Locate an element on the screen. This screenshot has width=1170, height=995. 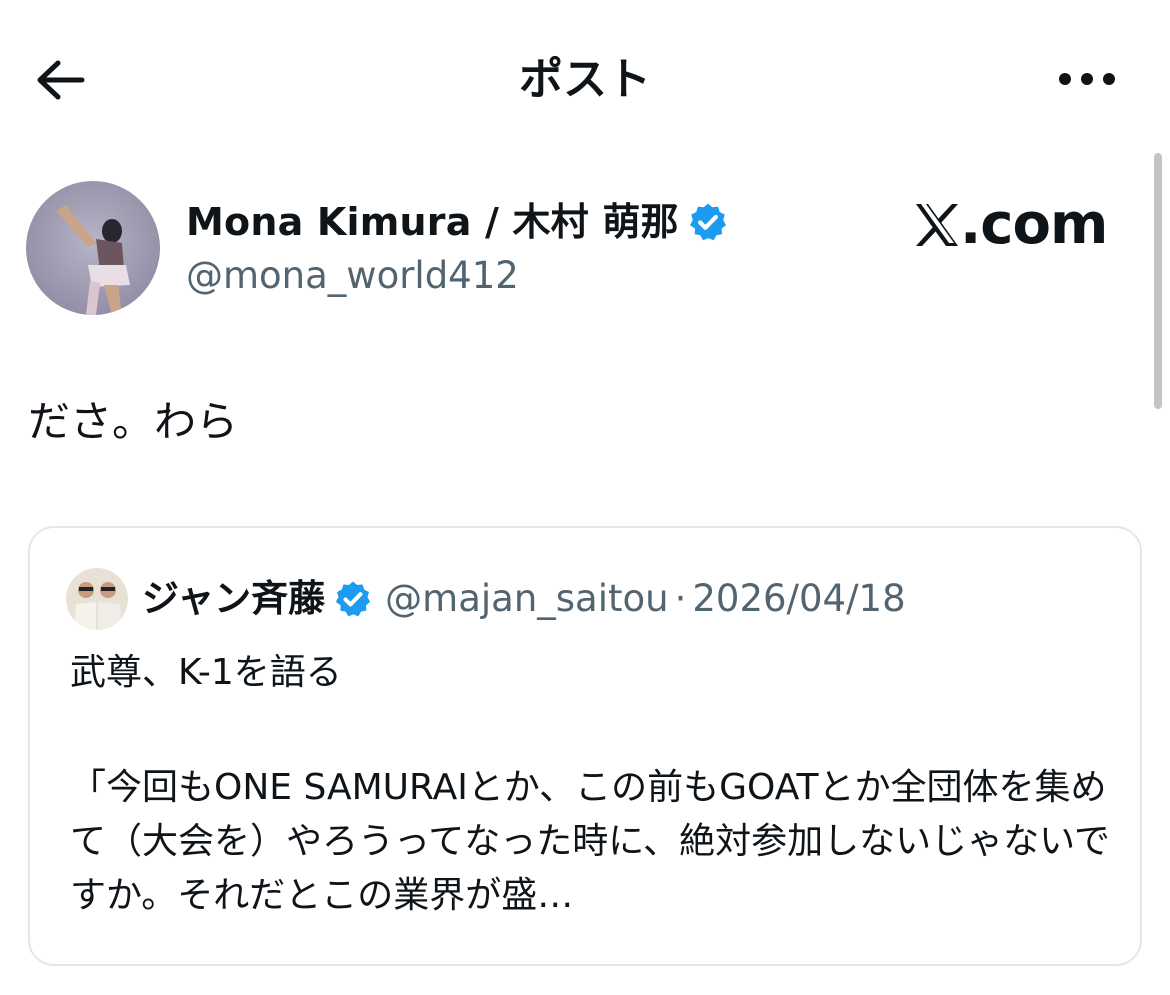
quoted-post-date: 2026/04/18 is located at coordinates (799, 598).